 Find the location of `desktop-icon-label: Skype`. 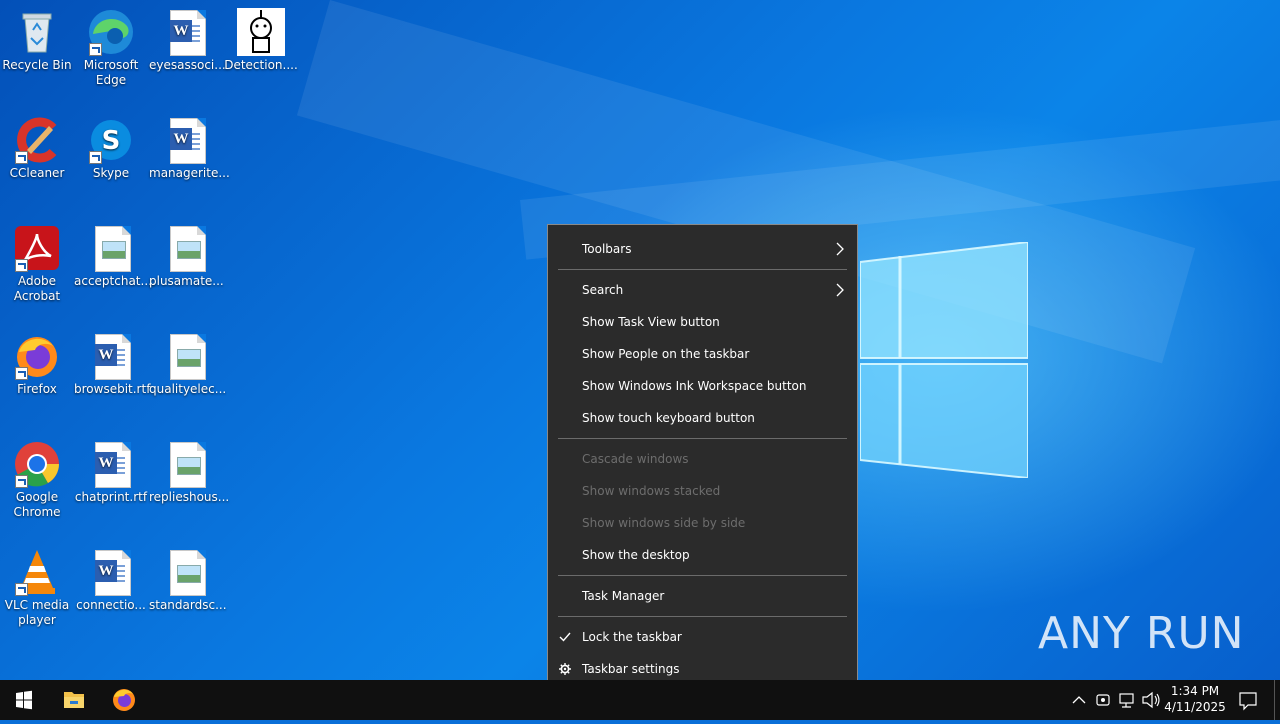

desktop-icon-label: Skype is located at coordinates (111, 173).